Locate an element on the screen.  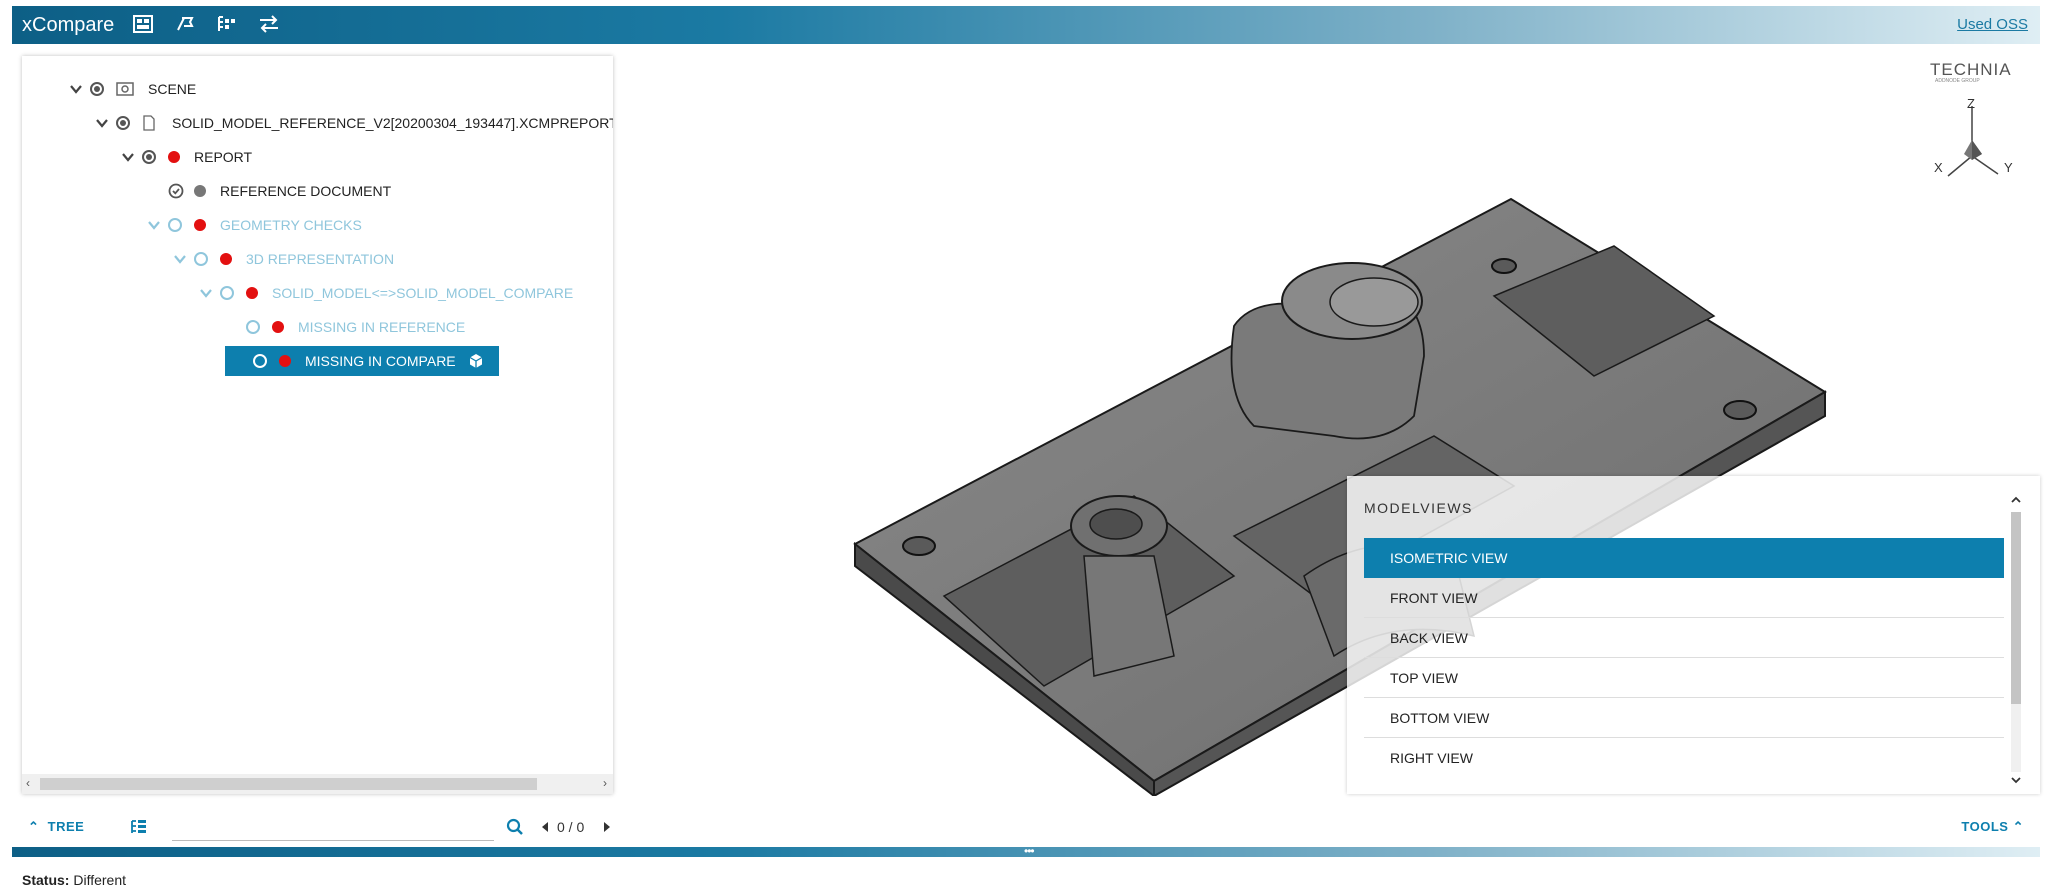
horizontal-scrollbar: ‹ › is located at coordinates (317, 784).